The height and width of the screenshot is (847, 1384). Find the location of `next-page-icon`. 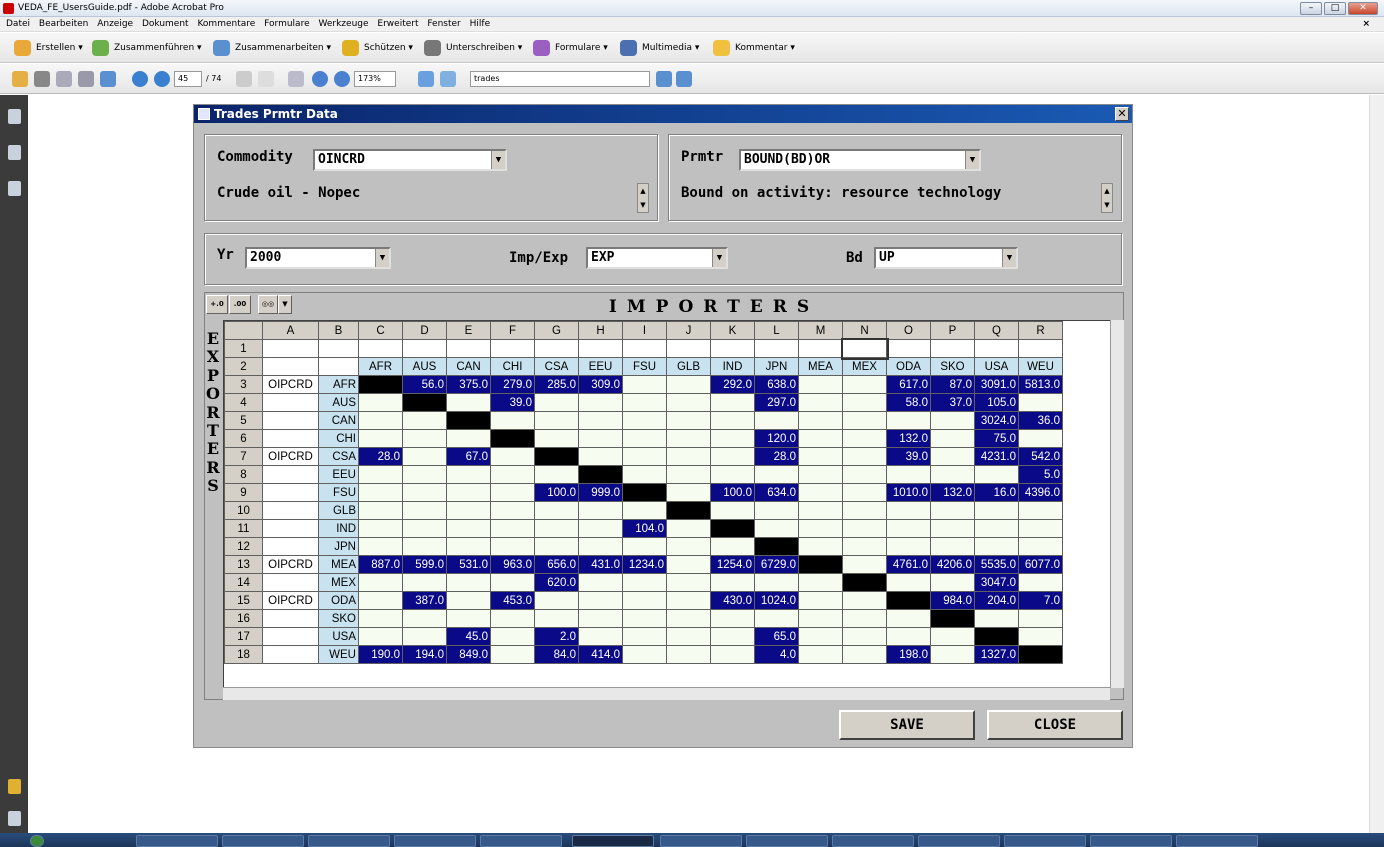

next-page-icon is located at coordinates (162, 79).